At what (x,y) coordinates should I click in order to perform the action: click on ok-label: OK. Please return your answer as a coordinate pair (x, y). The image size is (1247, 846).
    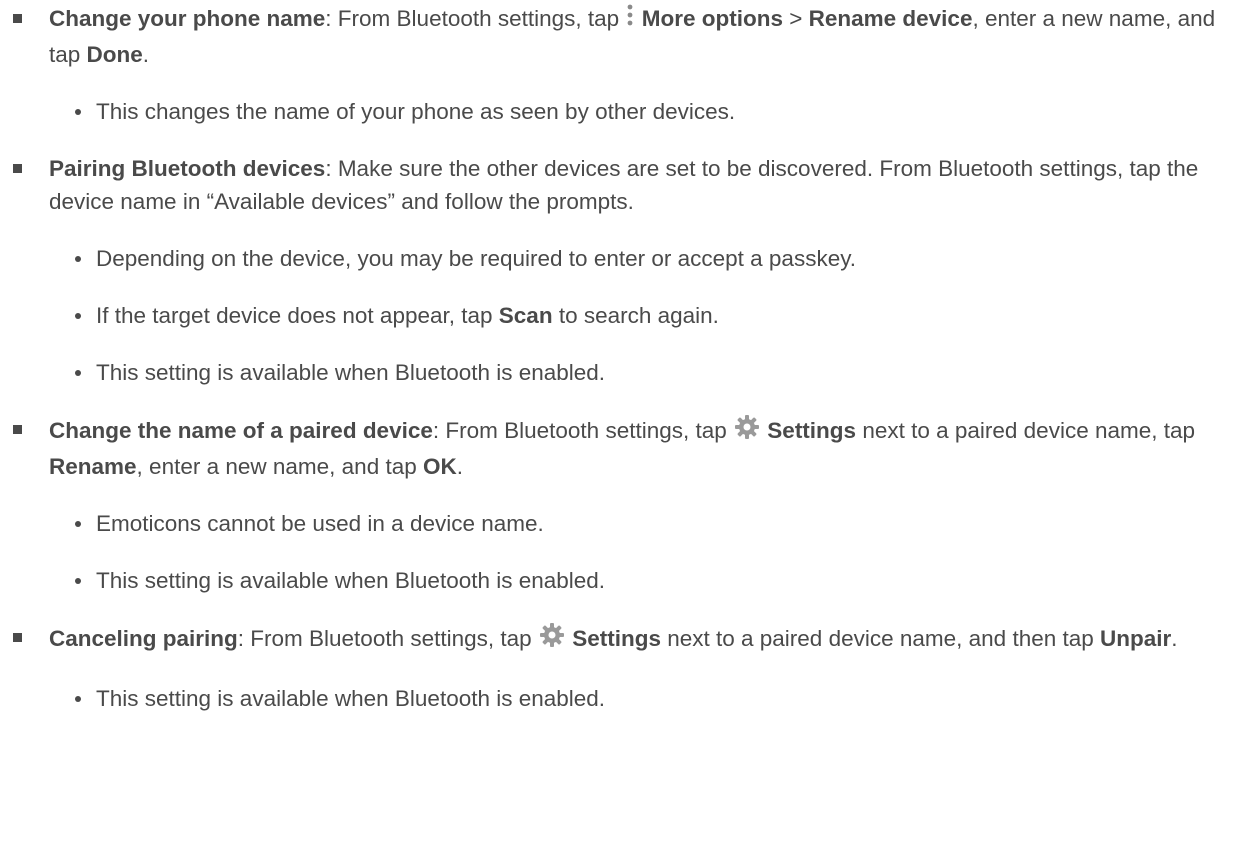
    Looking at the image, I should click on (439, 466).